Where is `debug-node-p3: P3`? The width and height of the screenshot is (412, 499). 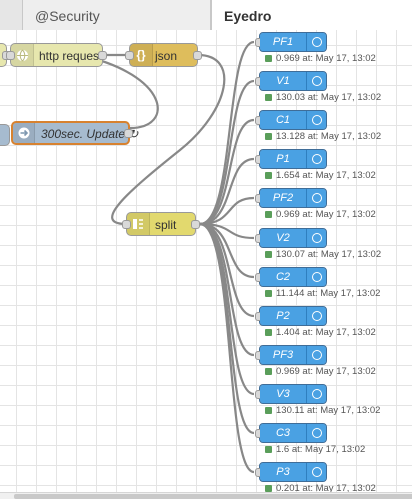 debug-node-p3: P3 is located at coordinates (291, 472).